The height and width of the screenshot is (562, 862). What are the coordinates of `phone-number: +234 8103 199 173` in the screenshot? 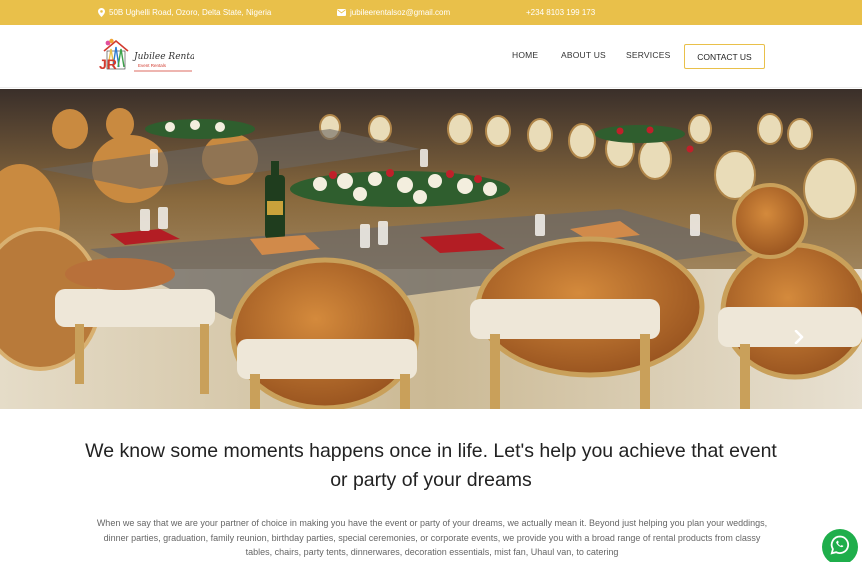 It's located at (560, 12).